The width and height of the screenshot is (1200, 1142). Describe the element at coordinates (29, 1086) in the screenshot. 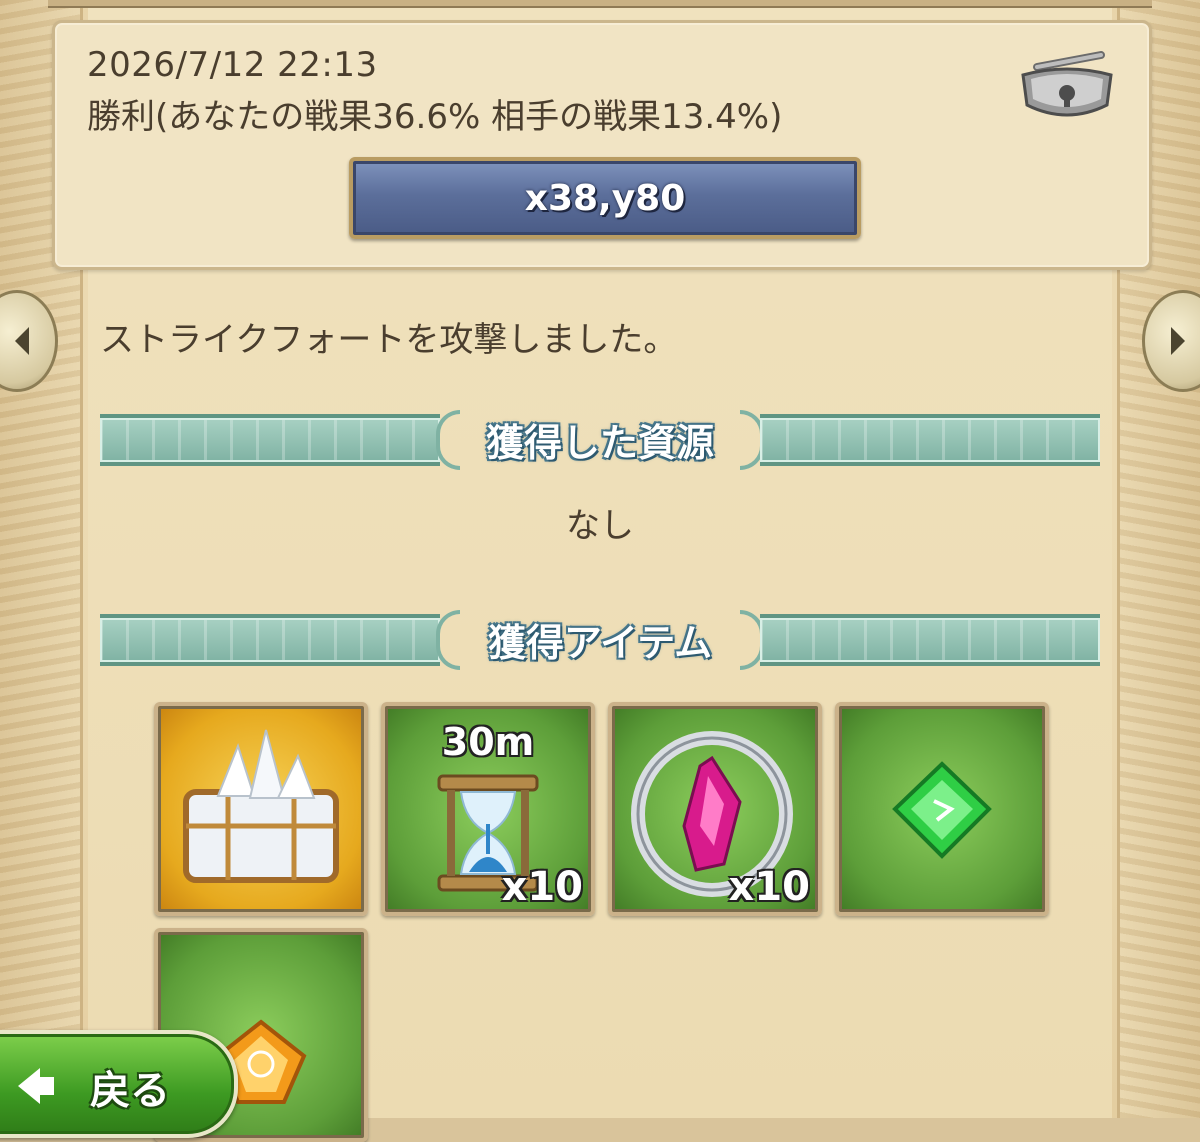

I see `arrow-left-icon` at that location.